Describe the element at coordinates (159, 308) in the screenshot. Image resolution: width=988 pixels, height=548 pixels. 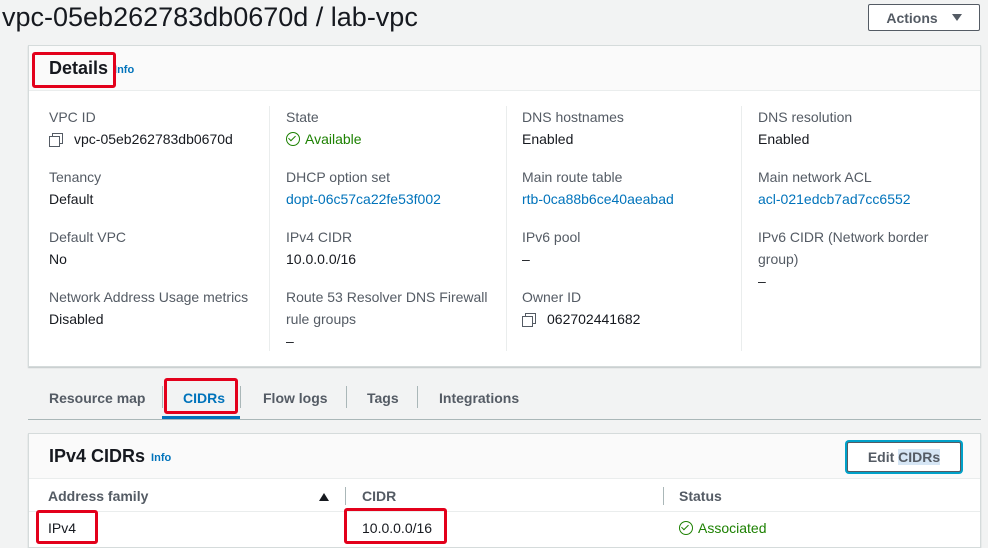
I see `field-nau-metrics: Network Address Usage metrics Disabled` at that location.